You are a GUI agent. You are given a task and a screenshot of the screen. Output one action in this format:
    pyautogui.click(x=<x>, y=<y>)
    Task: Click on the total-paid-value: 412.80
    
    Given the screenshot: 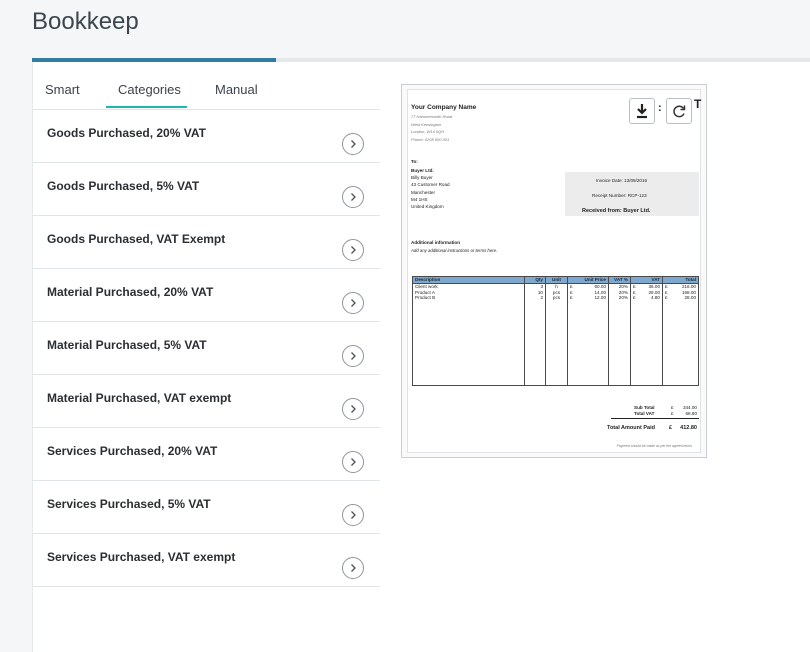 What is the action you would take?
    pyautogui.click(x=688, y=428)
    